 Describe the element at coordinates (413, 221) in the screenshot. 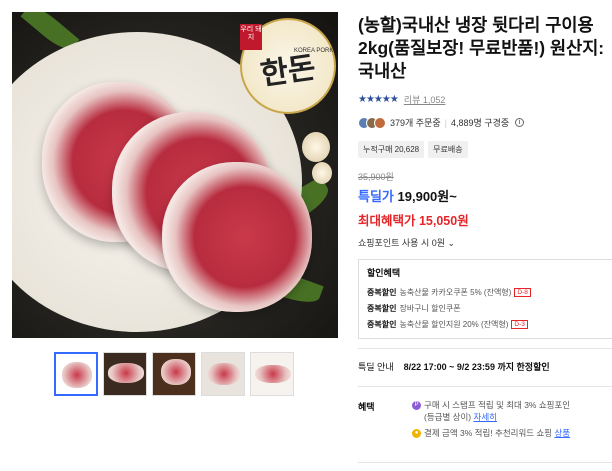

I see `best-price: 최대혜택가 15,050원` at that location.